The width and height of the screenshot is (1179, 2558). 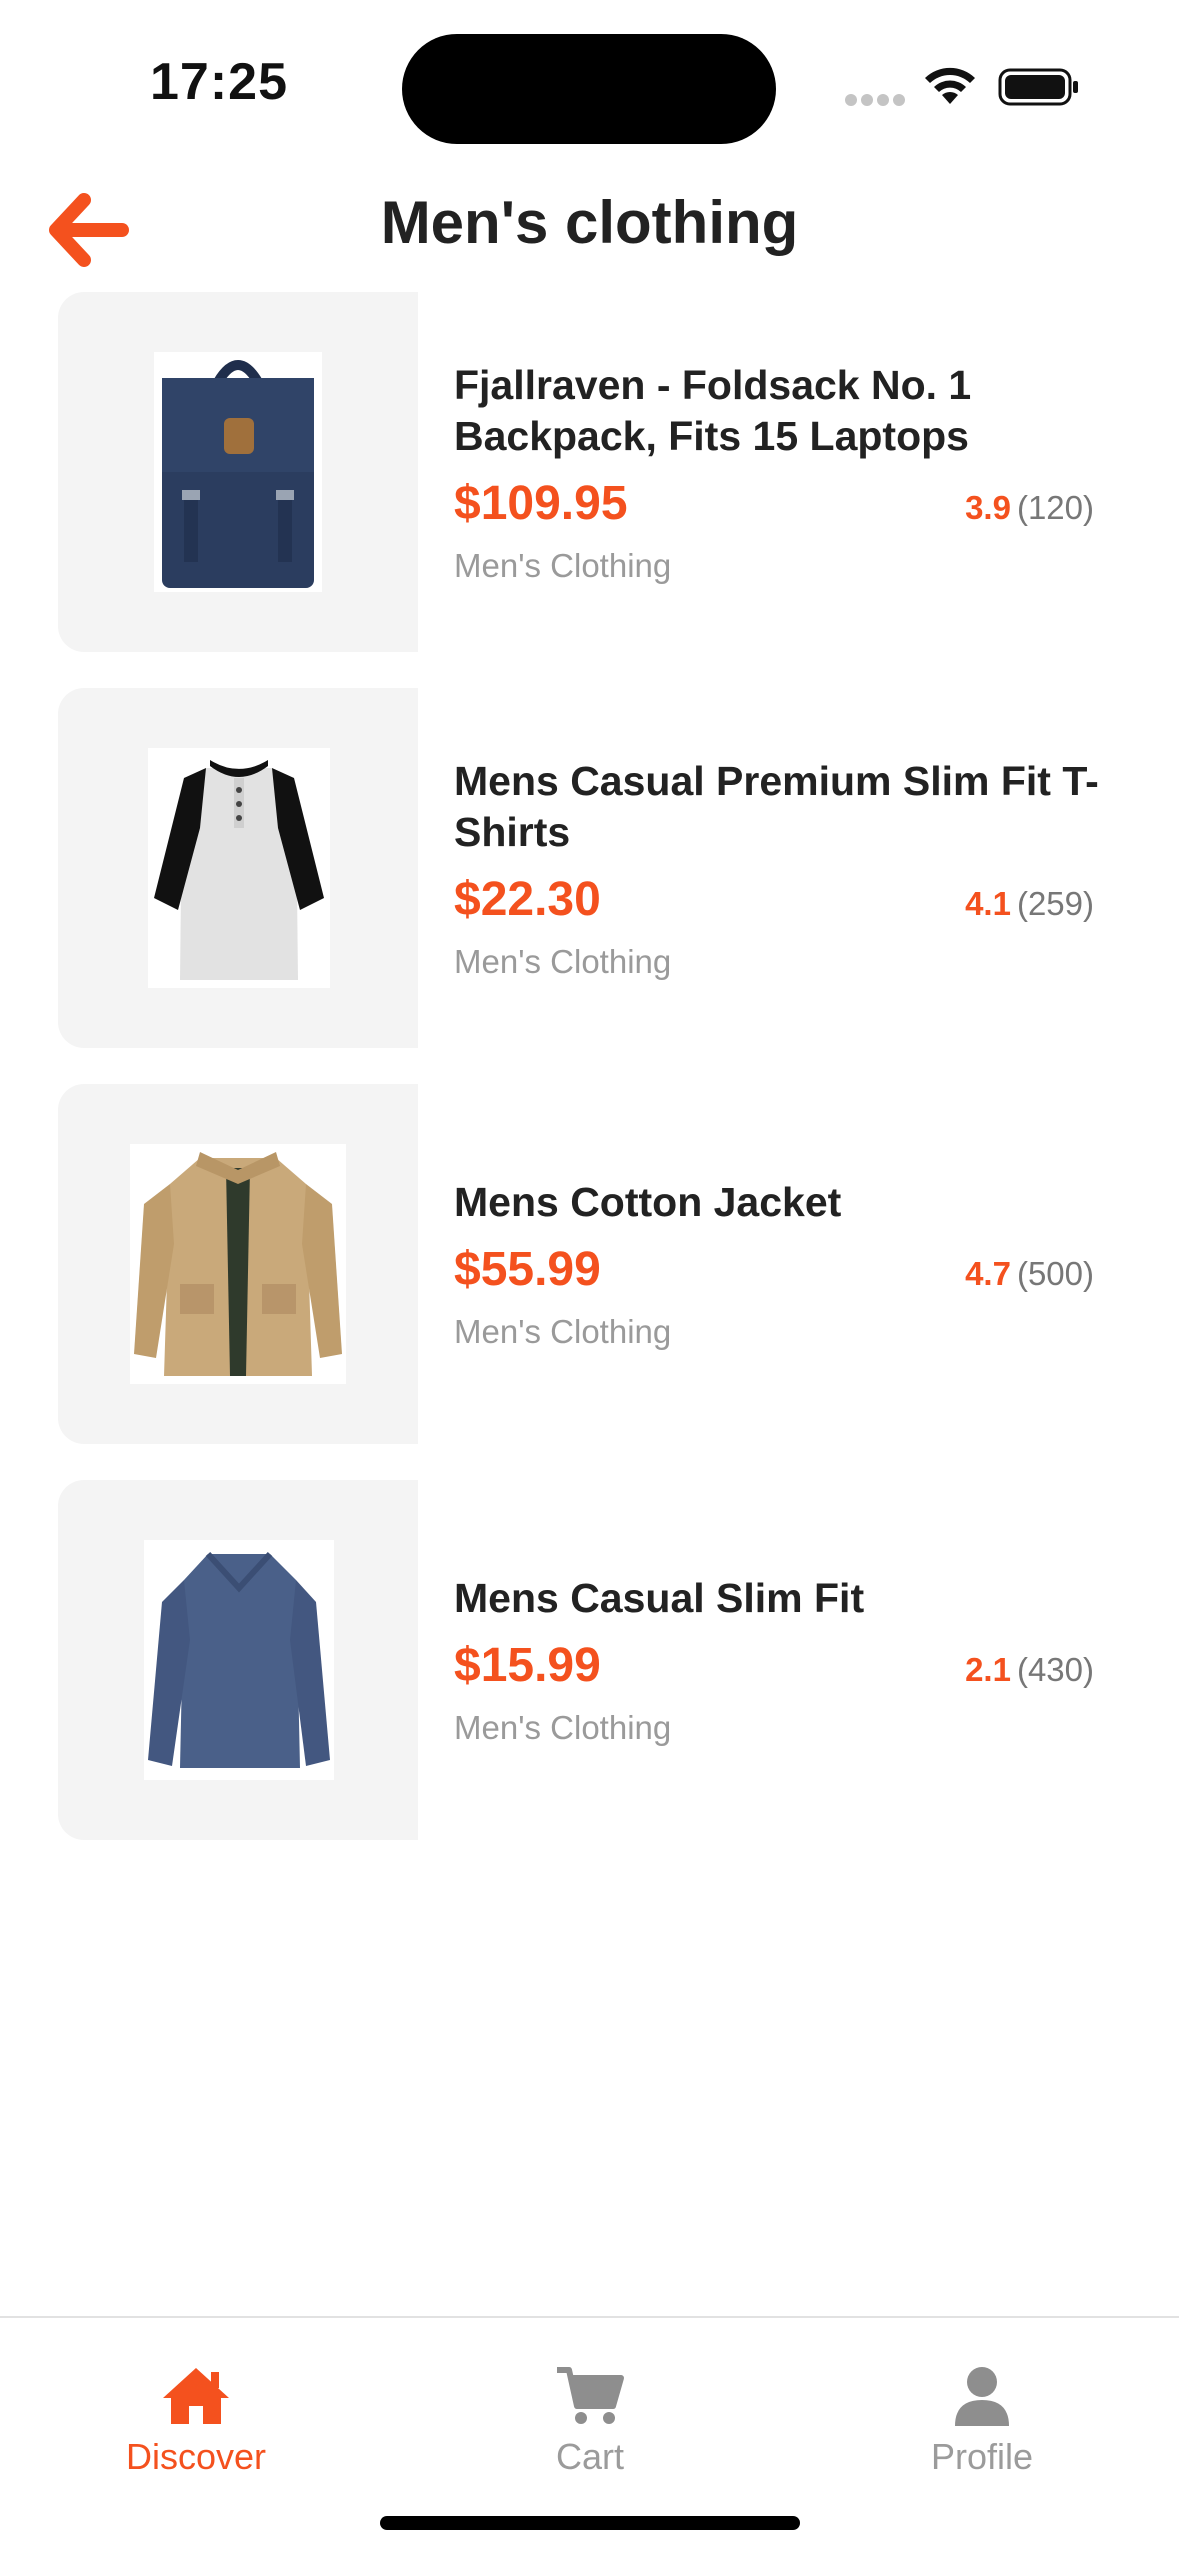 What do you see at coordinates (527, 1269) in the screenshot?
I see `product-price: $55.99` at bounding box center [527, 1269].